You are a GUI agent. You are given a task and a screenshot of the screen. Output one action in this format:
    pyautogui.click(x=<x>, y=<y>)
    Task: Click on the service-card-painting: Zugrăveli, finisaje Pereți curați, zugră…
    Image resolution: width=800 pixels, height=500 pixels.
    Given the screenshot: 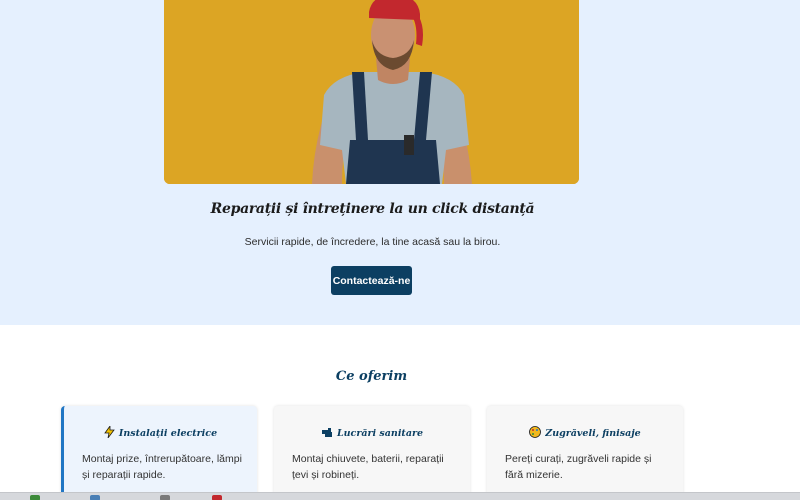 What is the action you would take?
    pyautogui.click(x=585, y=453)
    